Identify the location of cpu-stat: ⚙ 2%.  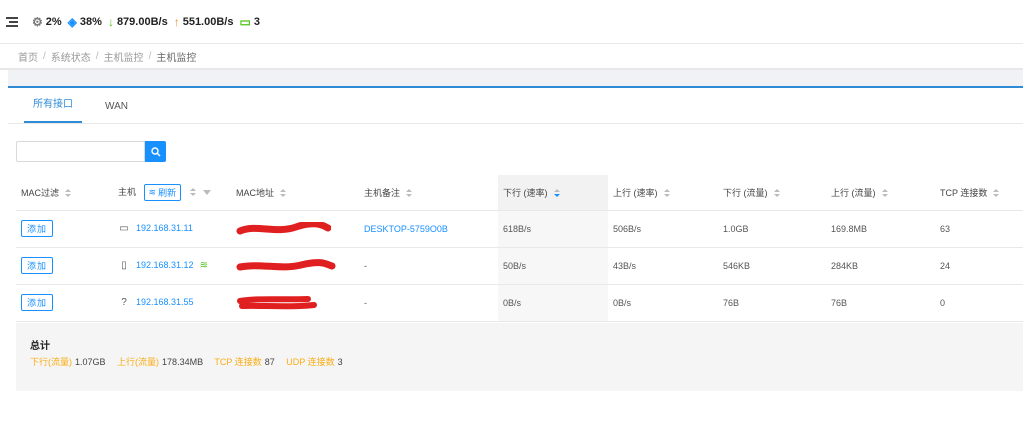
(47, 22).